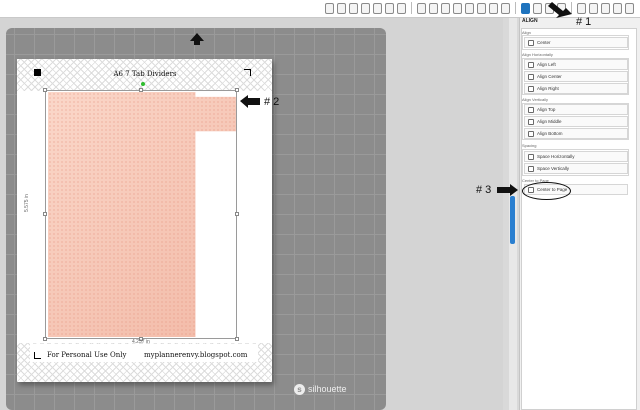 This screenshot has width=640, height=410. What do you see at coordinates (272, 102) in the screenshot?
I see `callout-label-2: # 2` at bounding box center [272, 102].